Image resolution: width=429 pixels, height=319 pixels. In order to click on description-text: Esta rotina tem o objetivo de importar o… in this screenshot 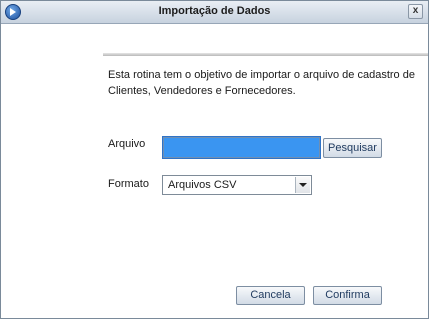, I will do `click(261, 83)`.